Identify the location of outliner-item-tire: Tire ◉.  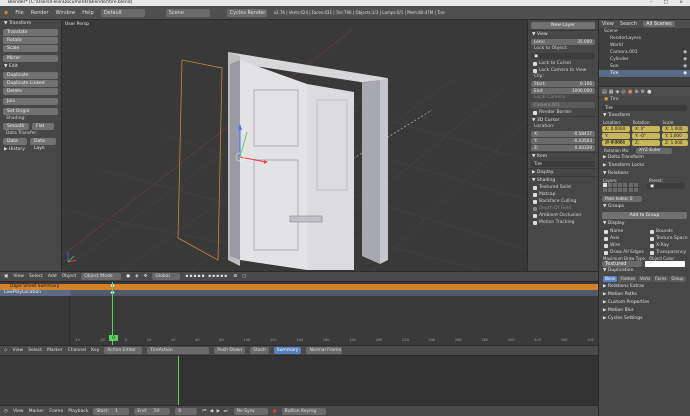
(644, 73).